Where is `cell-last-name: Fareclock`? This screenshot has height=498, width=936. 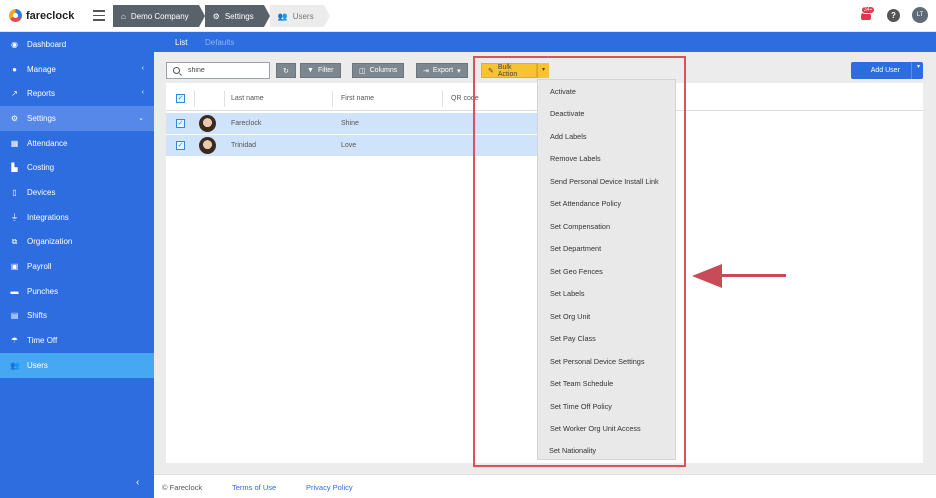 cell-last-name: Fareclock is located at coordinates (246, 123).